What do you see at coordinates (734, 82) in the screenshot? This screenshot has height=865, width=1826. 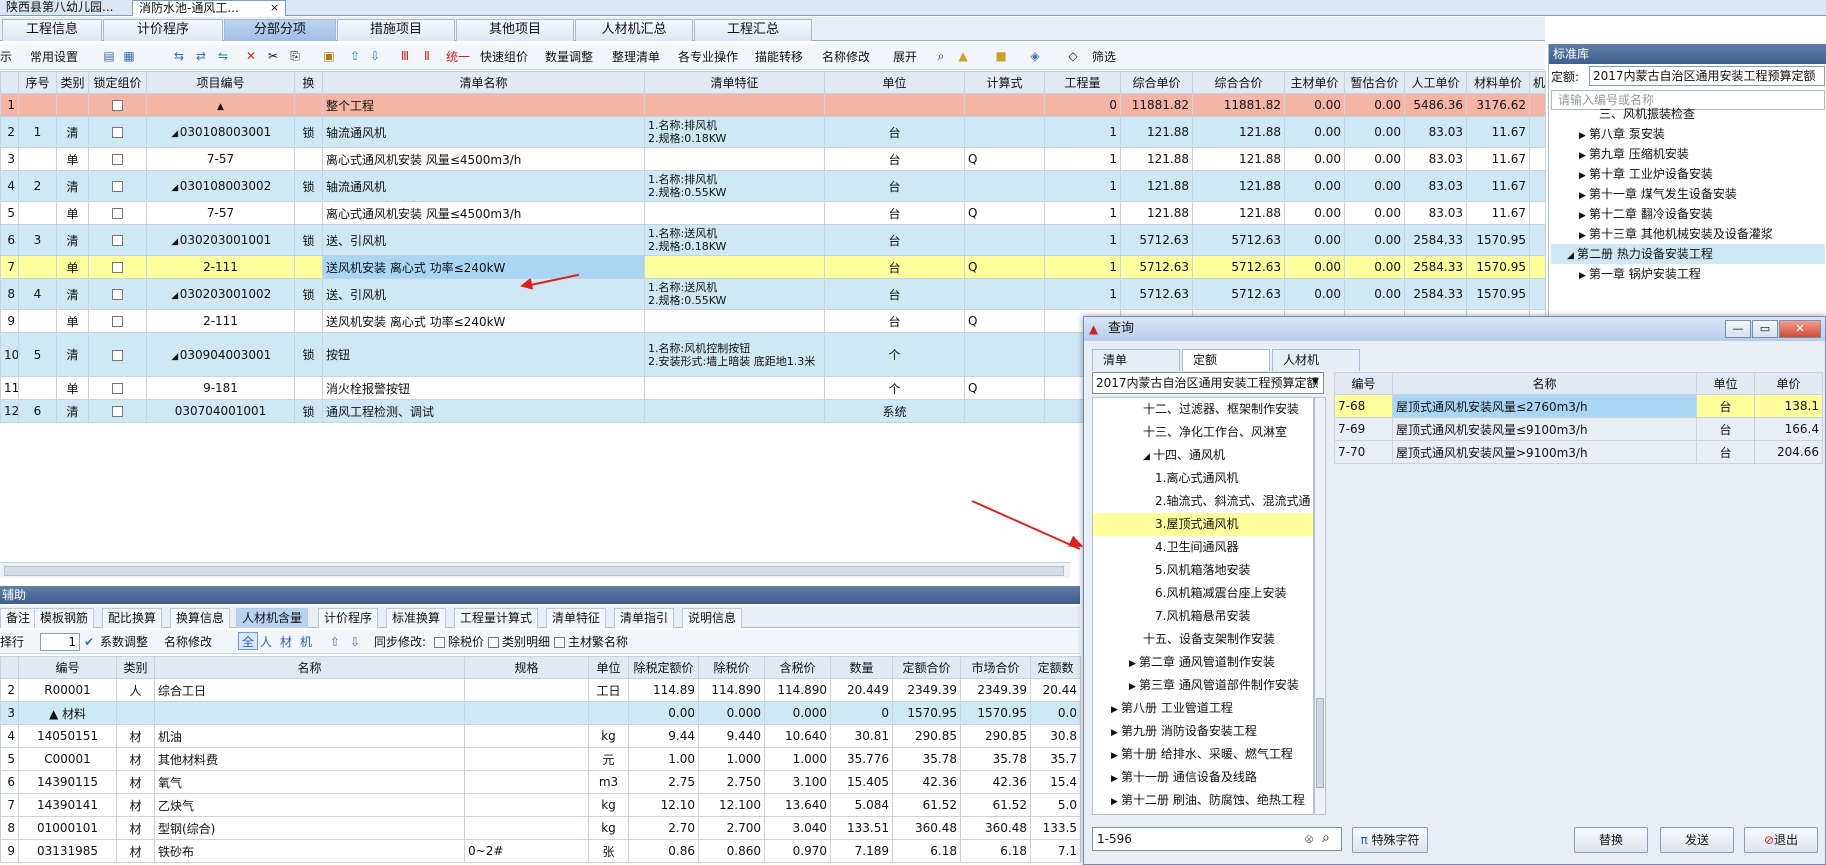 I see `column-header: 清单特征` at bounding box center [734, 82].